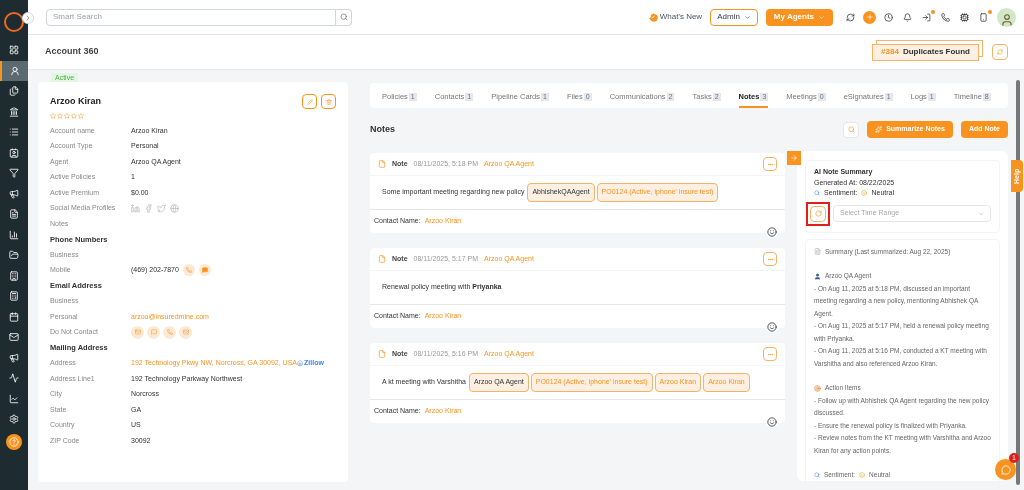 The height and width of the screenshot is (490, 1024). What do you see at coordinates (817, 276) in the screenshot?
I see `person-icon` at bounding box center [817, 276].